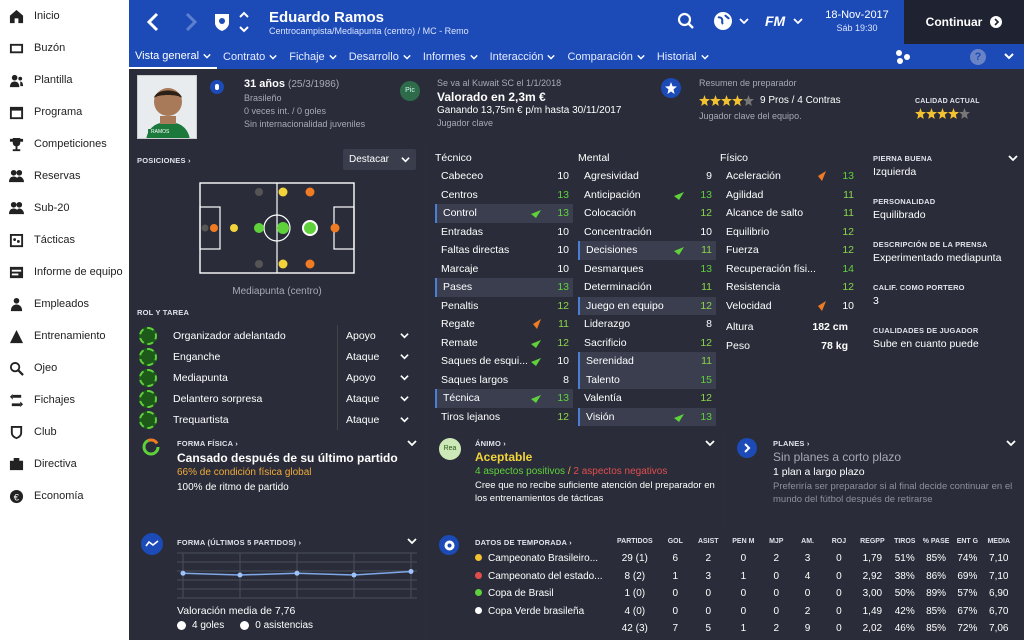  Describe the element at coordinates (635, 541) in the screenshot. I see `stat-header: PARTIDOS` at that location.